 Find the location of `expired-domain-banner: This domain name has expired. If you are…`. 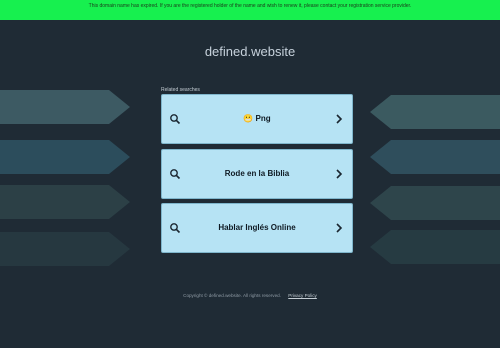

expired-domain-banner: This domain name has expired. If you are… is located at coordinates (250, 10).